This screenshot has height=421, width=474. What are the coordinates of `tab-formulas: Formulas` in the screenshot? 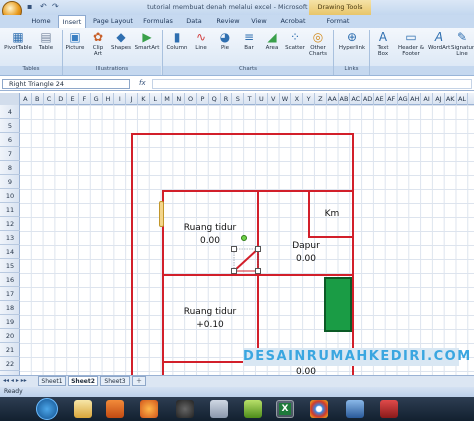 It's located at (158, 21).